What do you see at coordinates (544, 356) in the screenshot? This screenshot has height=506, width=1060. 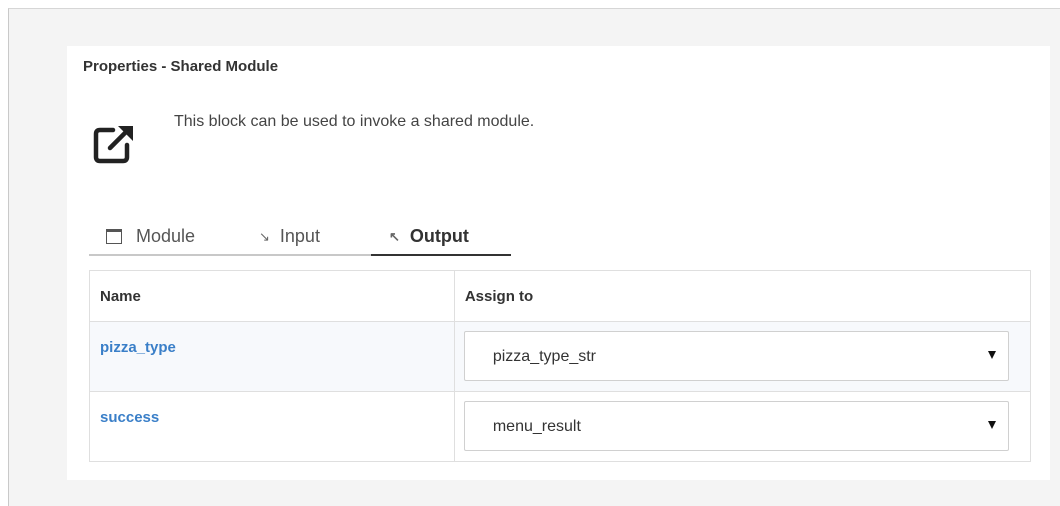 I see `select-value: pizza_type_str` at bounding box center [544, 356].